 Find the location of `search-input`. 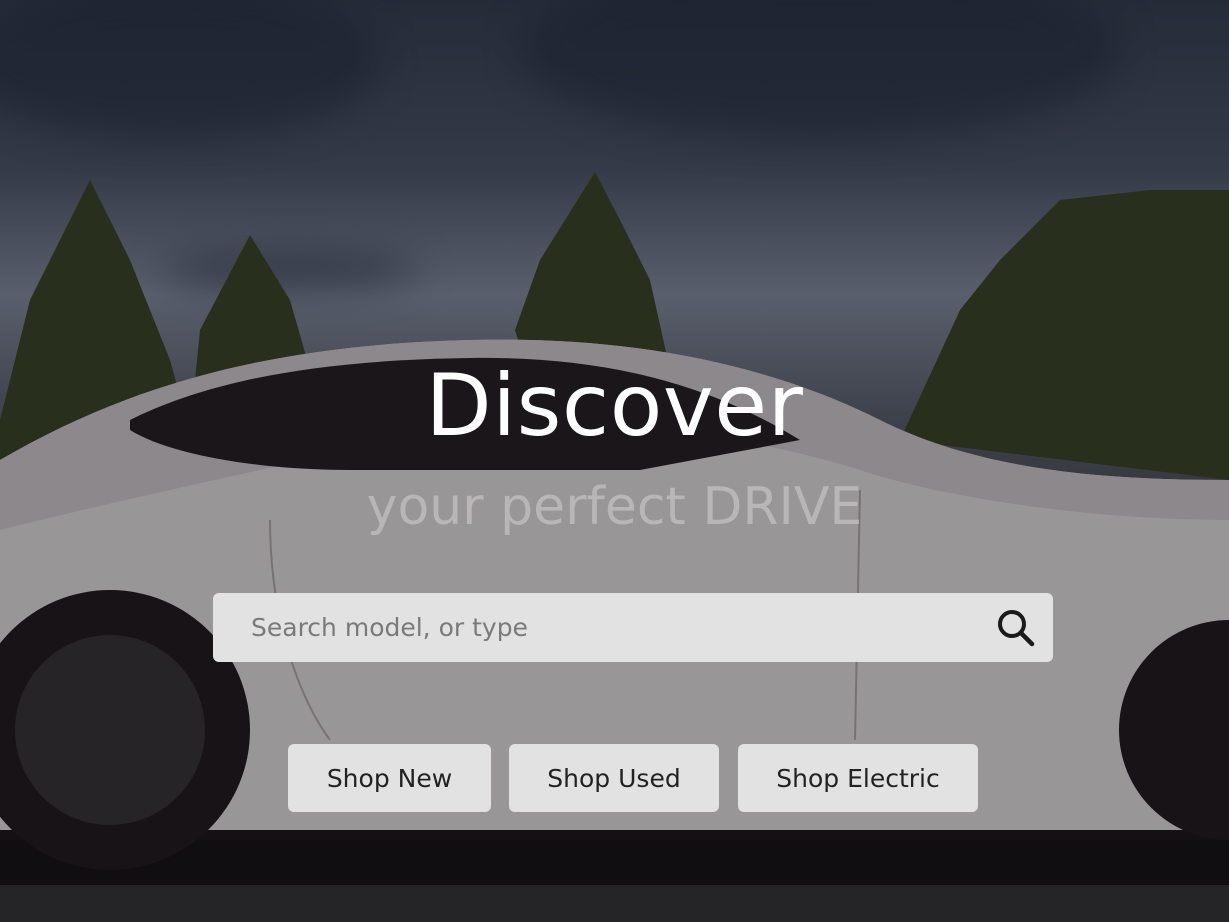

search-input is located at coordinates (621, 627).